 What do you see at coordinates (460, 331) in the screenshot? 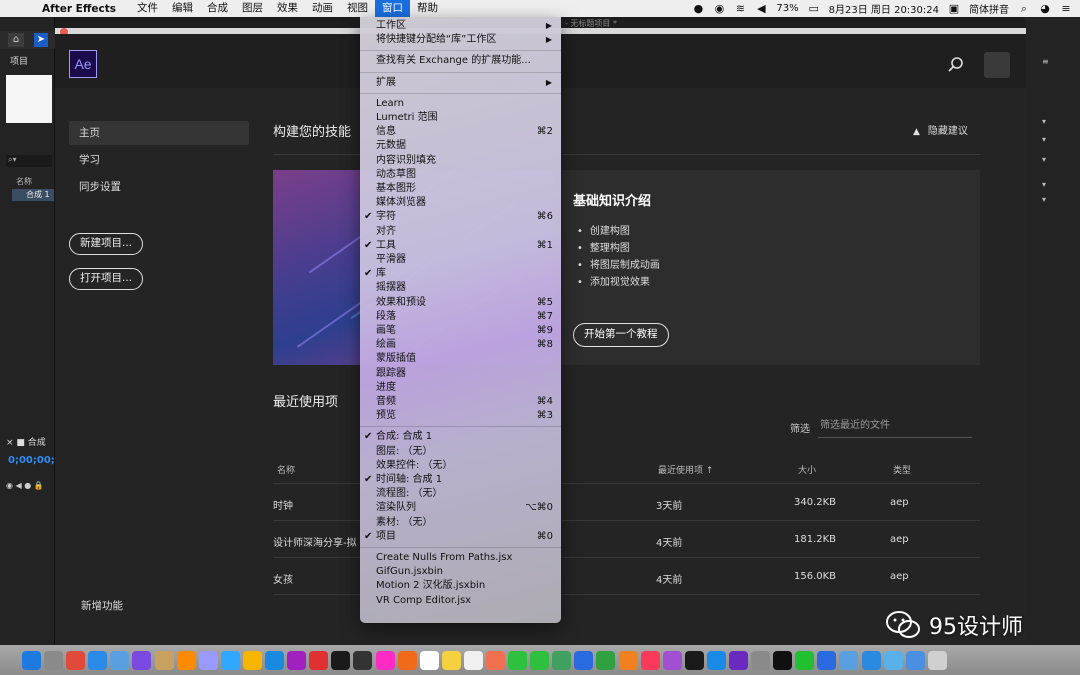
I see `menu-item: 画笔 ⌘9` at bounding box center [460, 331].